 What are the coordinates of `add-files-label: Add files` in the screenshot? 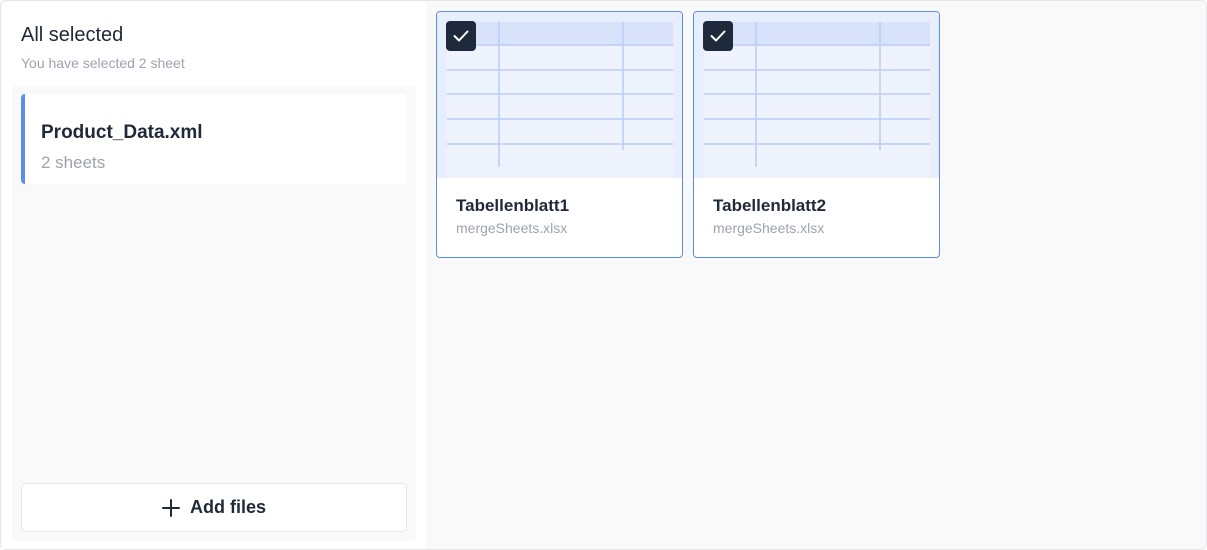 It's located at (227, 507).